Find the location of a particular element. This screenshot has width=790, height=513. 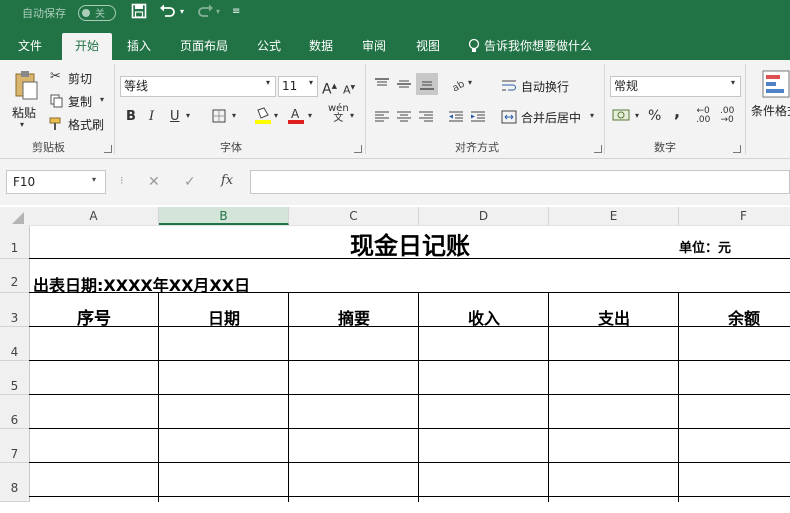

shrink-font-icon: A▼ is located at coordinates (349, 89).